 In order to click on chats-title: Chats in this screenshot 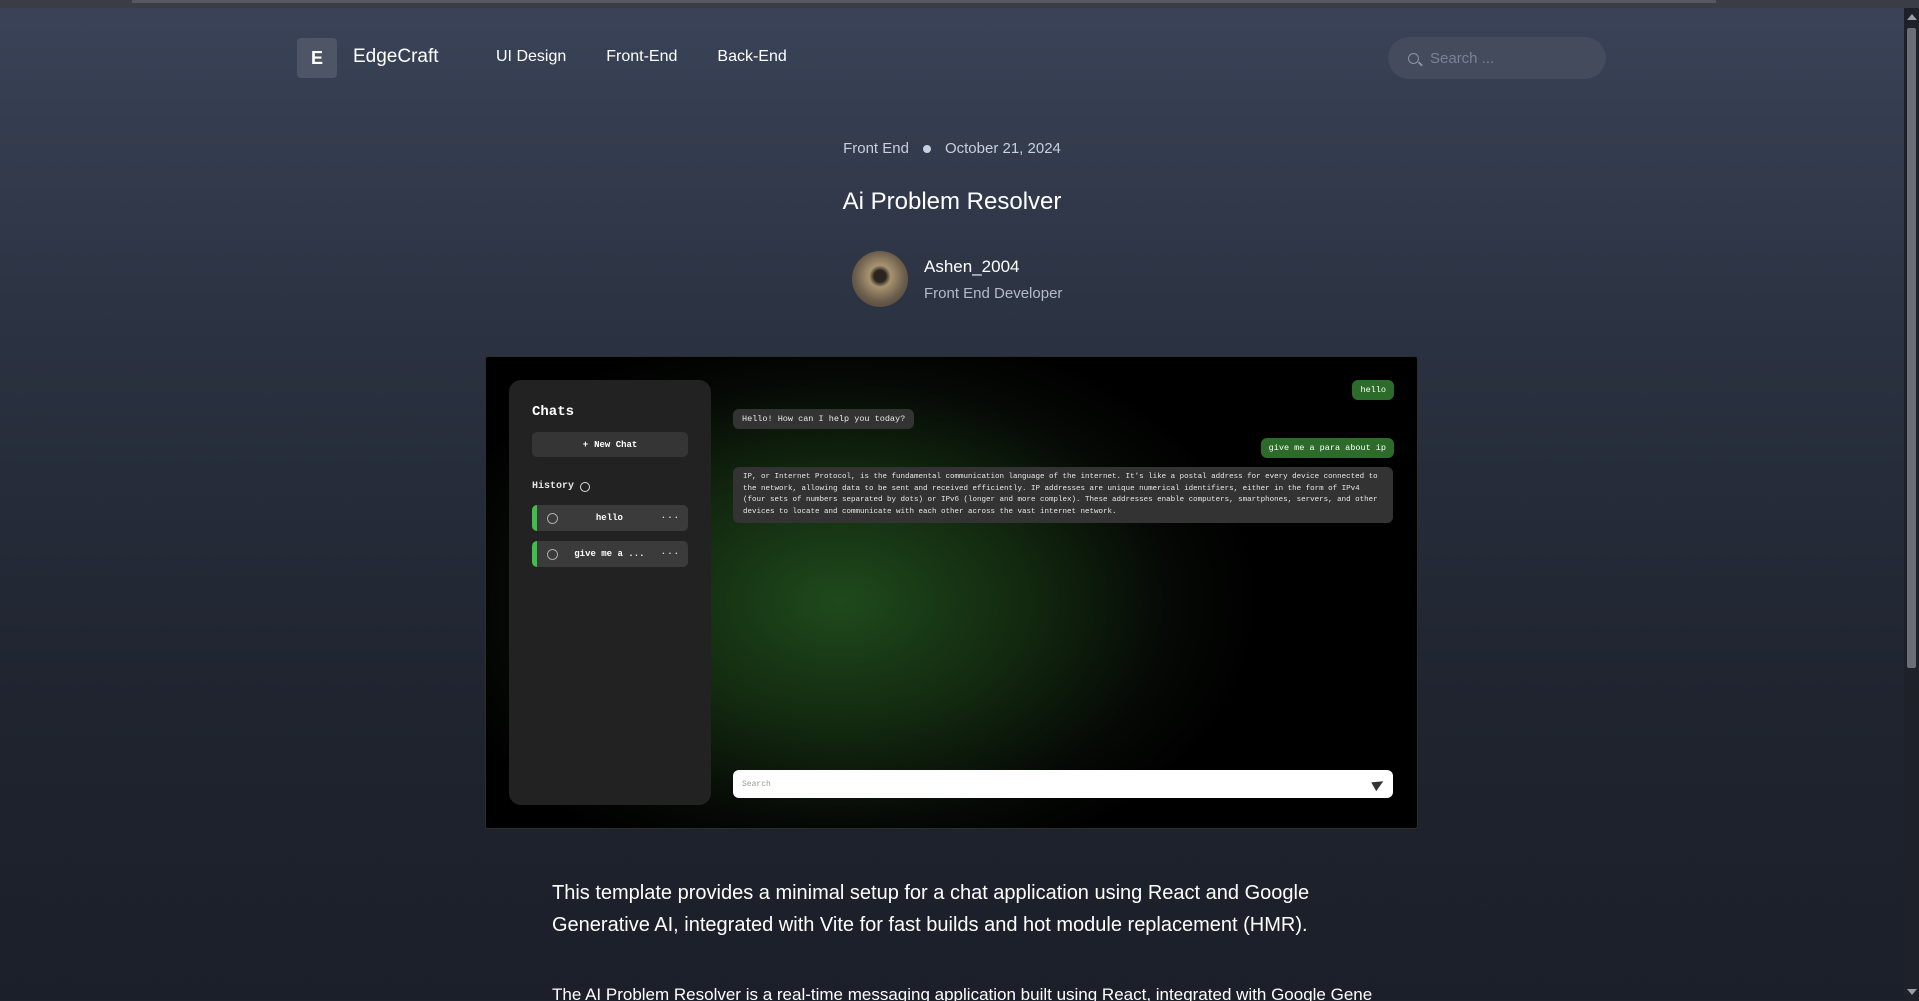, I will do `click(553, 412)`.